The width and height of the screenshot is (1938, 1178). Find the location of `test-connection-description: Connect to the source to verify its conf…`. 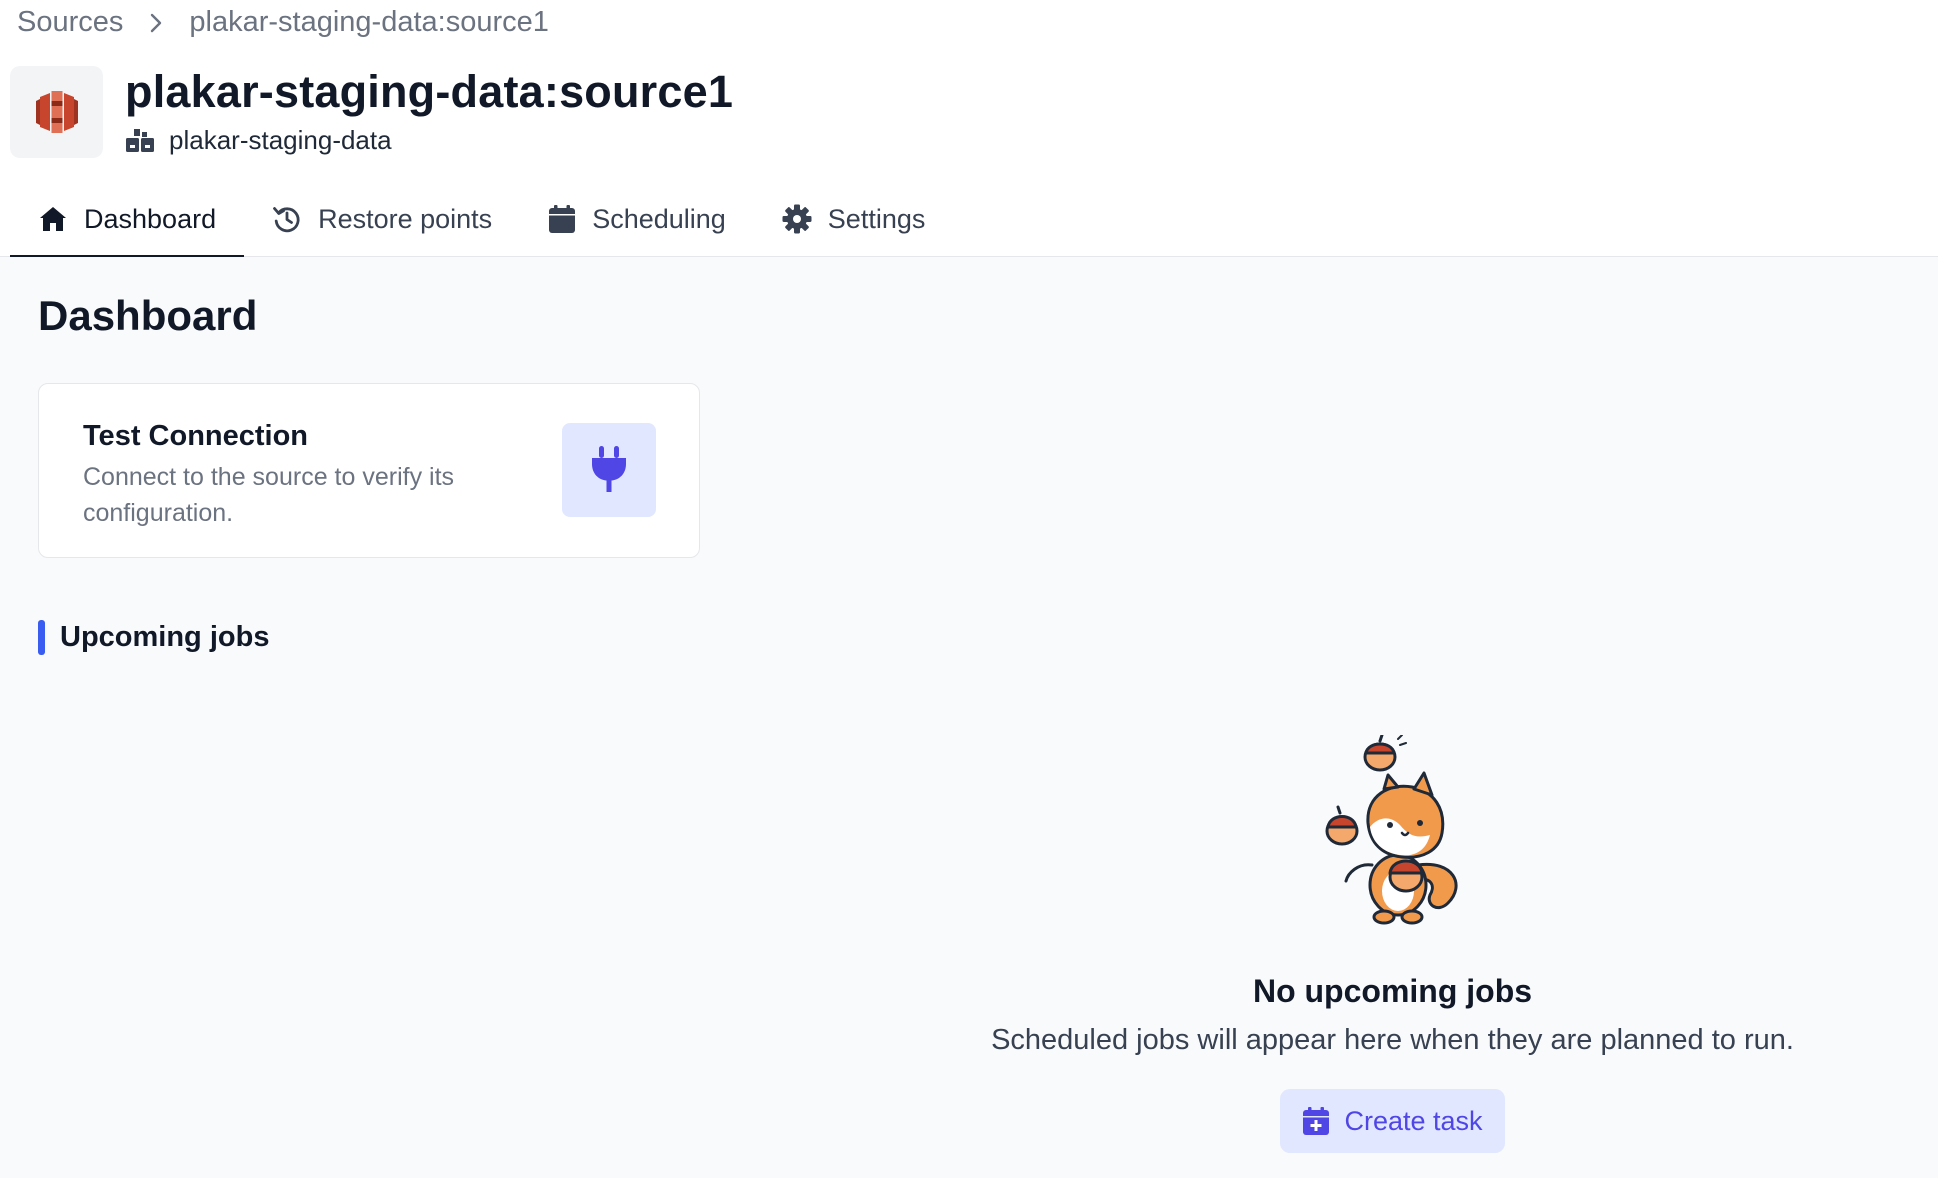

test-connection-description: Connect to the source to verify its conf… is located at coordinates (269, 495).